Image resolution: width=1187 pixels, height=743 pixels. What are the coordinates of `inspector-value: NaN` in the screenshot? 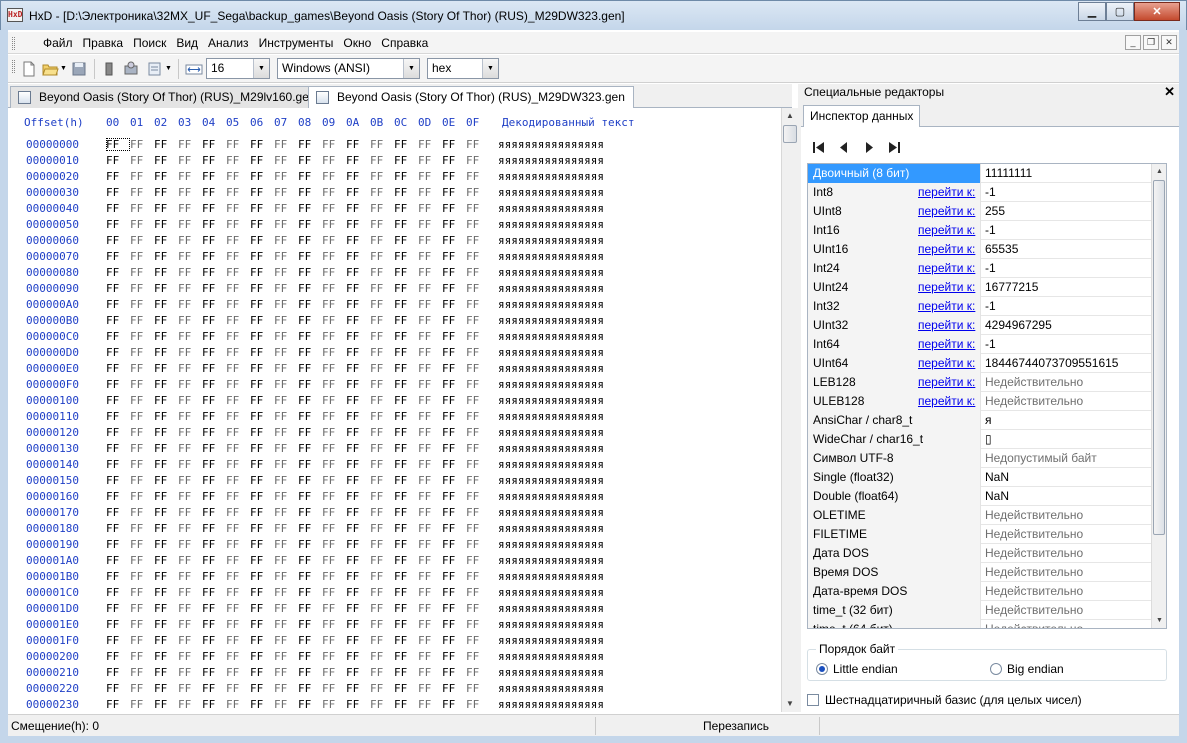 It's located at (1066, 496).